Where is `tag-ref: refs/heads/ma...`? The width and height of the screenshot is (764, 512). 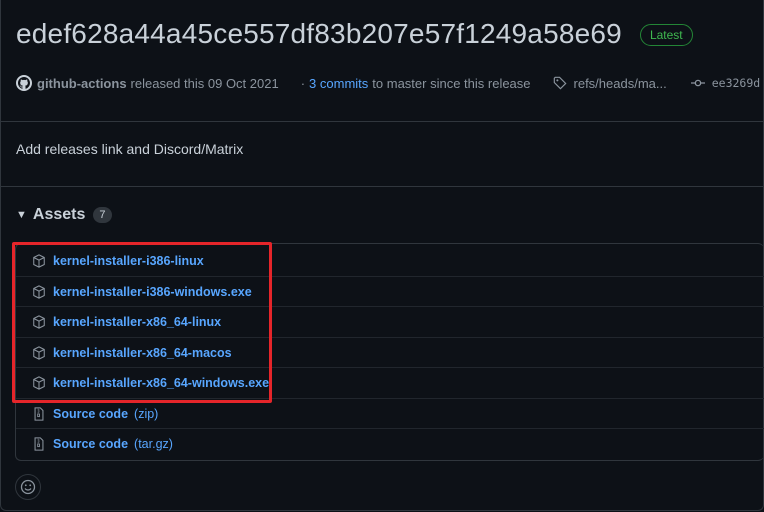
tag-ref: refs/heads/ma... is located at coordinates (610, 83).